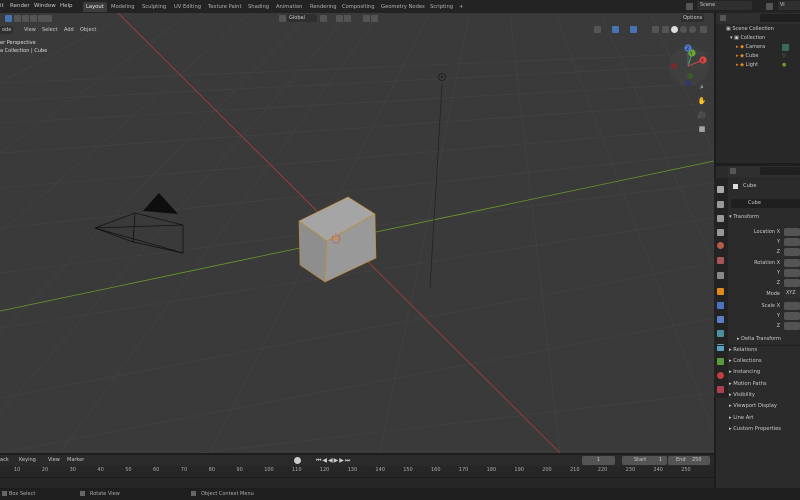 This screenshot has width=800, height=500. Describe the element at coordinates (289, 7) in the screenshot. I see `tab-animation: Animation` at that location.